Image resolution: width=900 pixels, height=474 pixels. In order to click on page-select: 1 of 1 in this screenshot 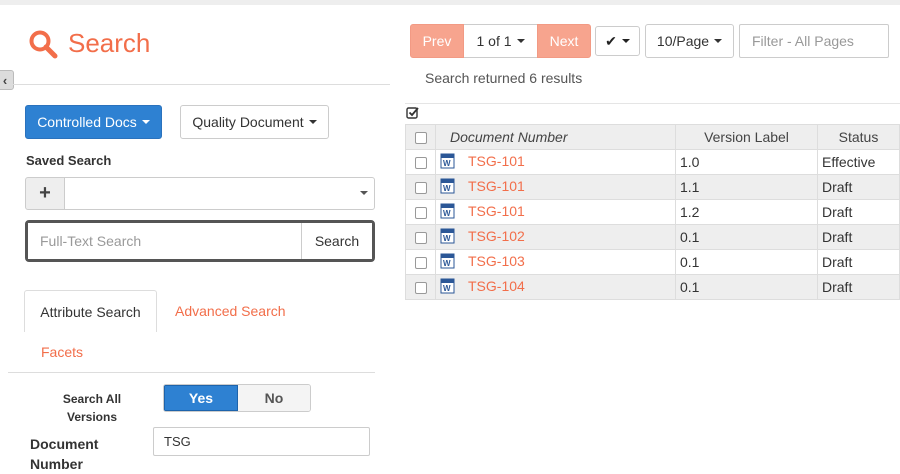, I will do `click(500, 41)`.